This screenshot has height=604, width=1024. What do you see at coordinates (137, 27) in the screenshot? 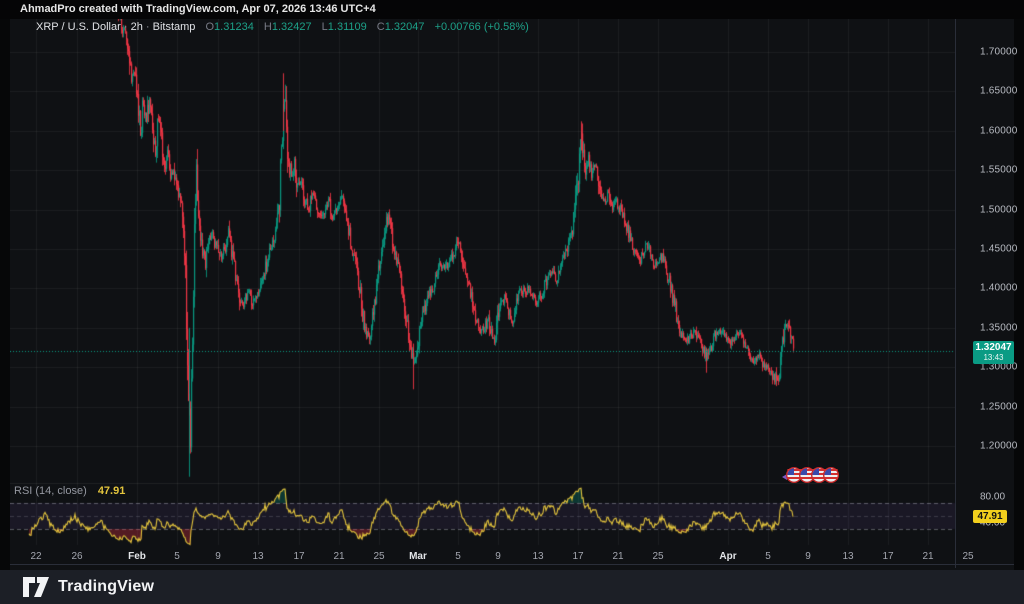
I see `interval-label: 2h` at bounding box center [137, 27].